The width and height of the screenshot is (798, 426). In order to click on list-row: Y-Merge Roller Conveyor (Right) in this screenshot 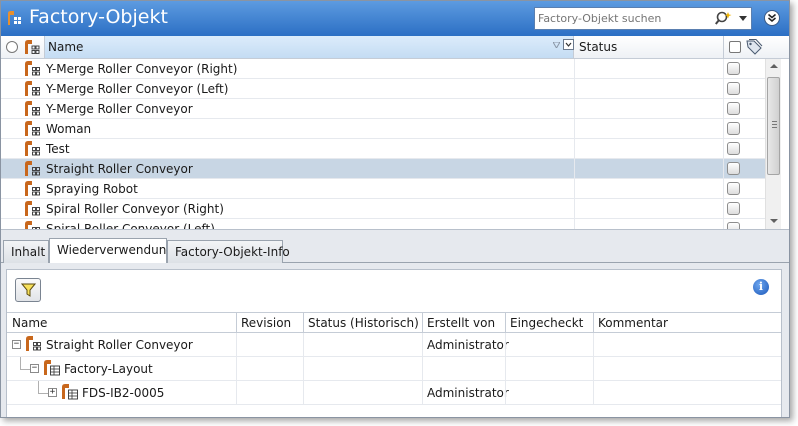, I will do `click(383, 69)`.